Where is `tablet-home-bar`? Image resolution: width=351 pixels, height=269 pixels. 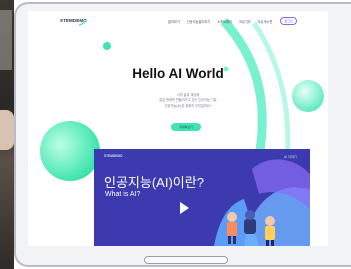 tablet-home-bar is located at coordinates (186, 260).